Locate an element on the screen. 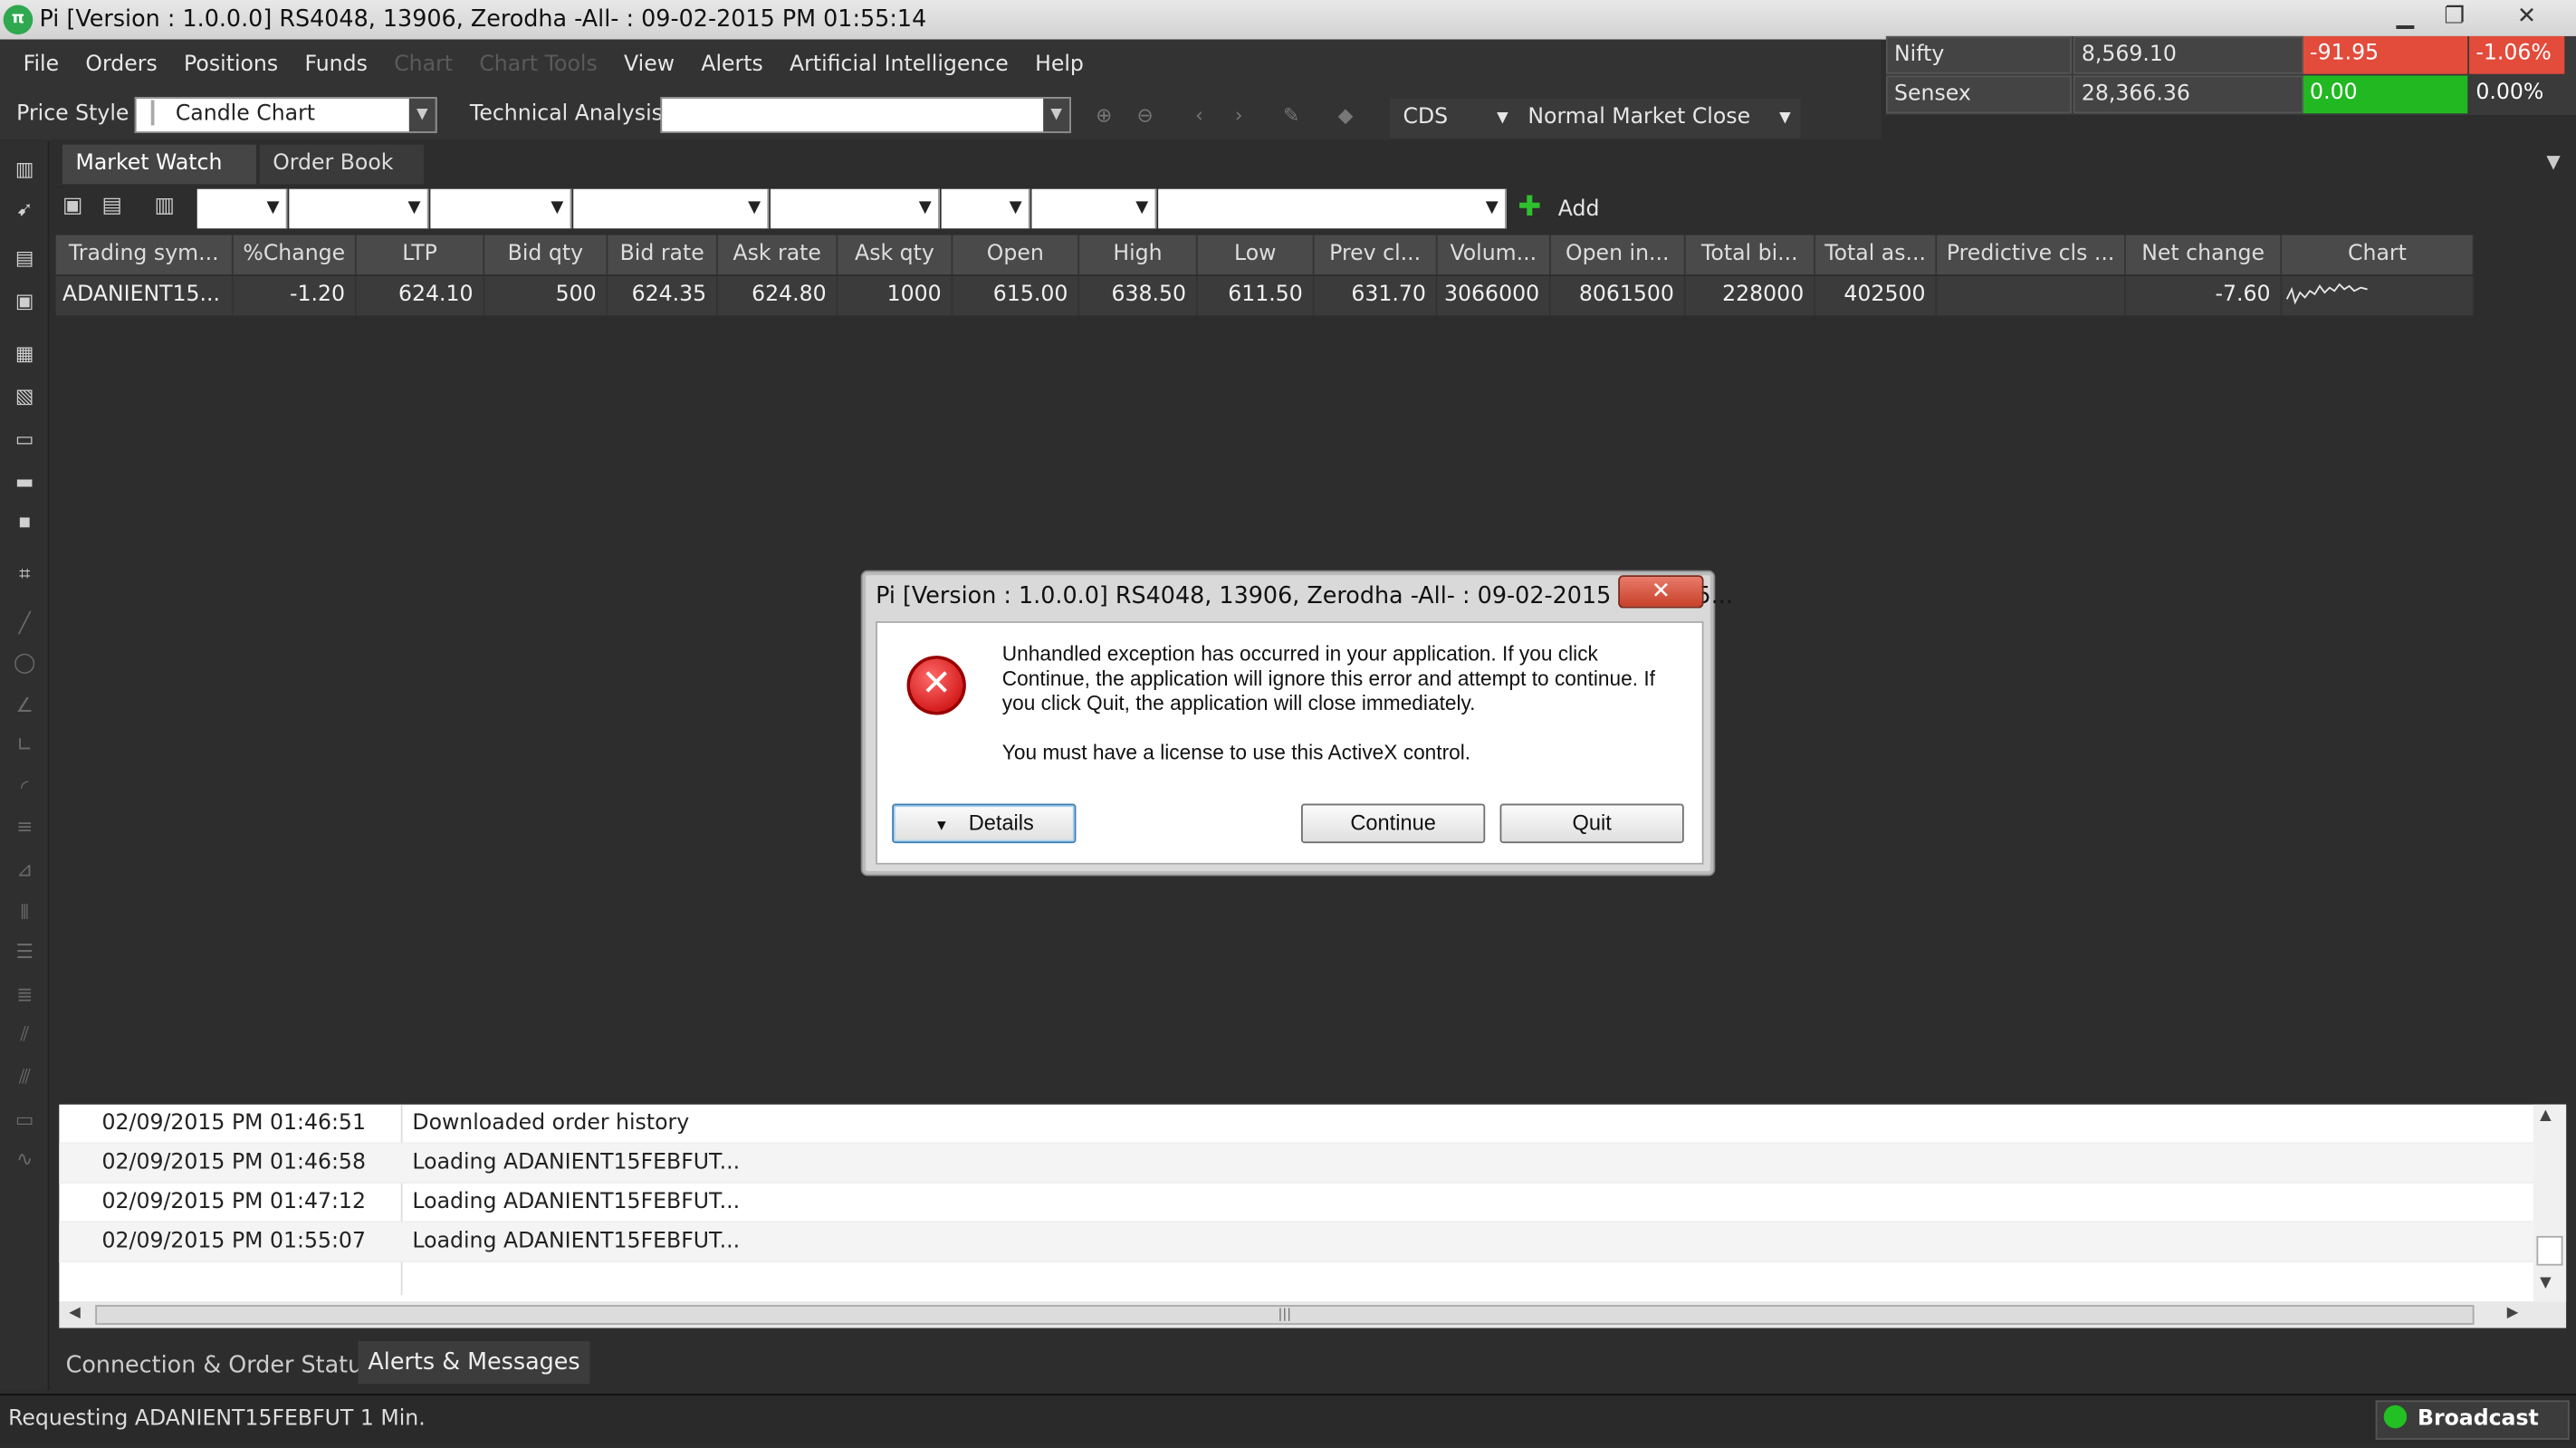 This screenshot has width=2576, height=1448. technical-analysis-select: ▼ is located at coordinates (865, 115).